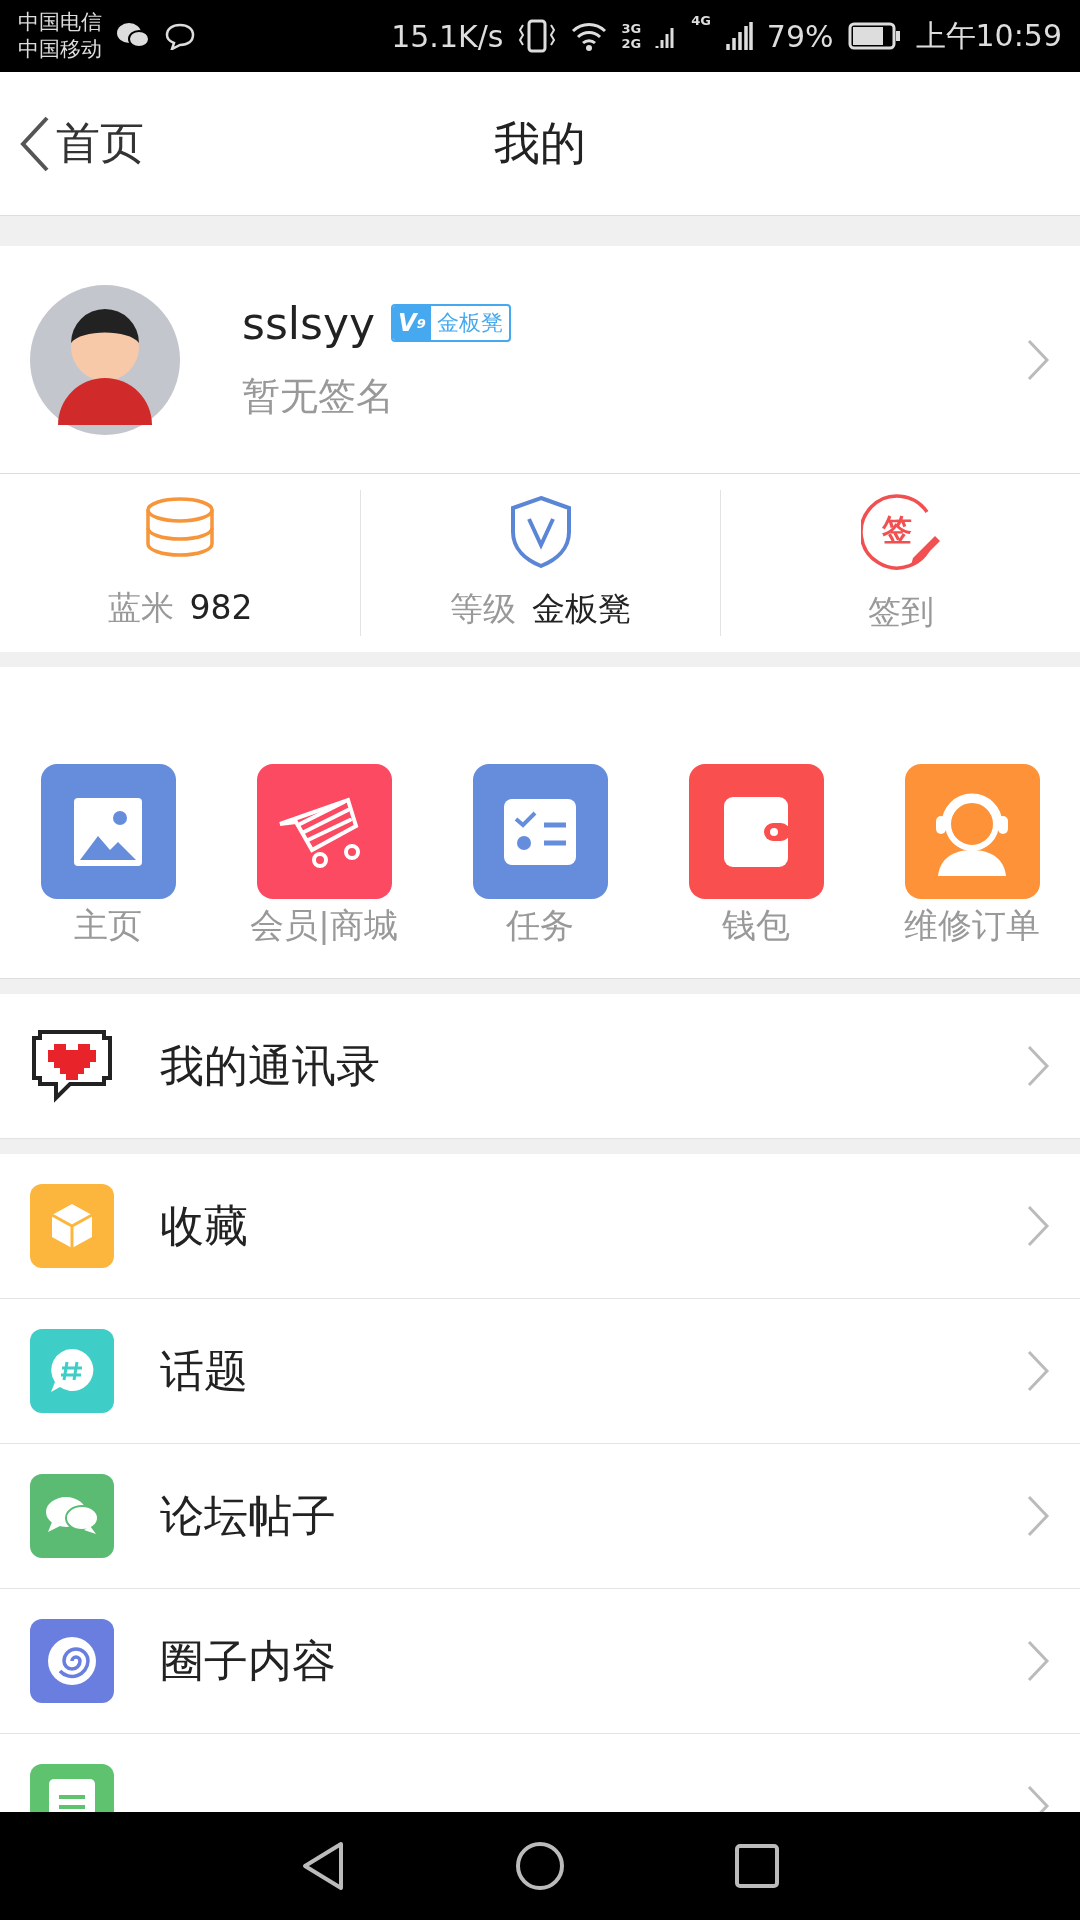  What do you see at coordinates (180, 563) in the screenshot?
I see `stat-item: 蓝米 982` at bounding box center [180, 563].